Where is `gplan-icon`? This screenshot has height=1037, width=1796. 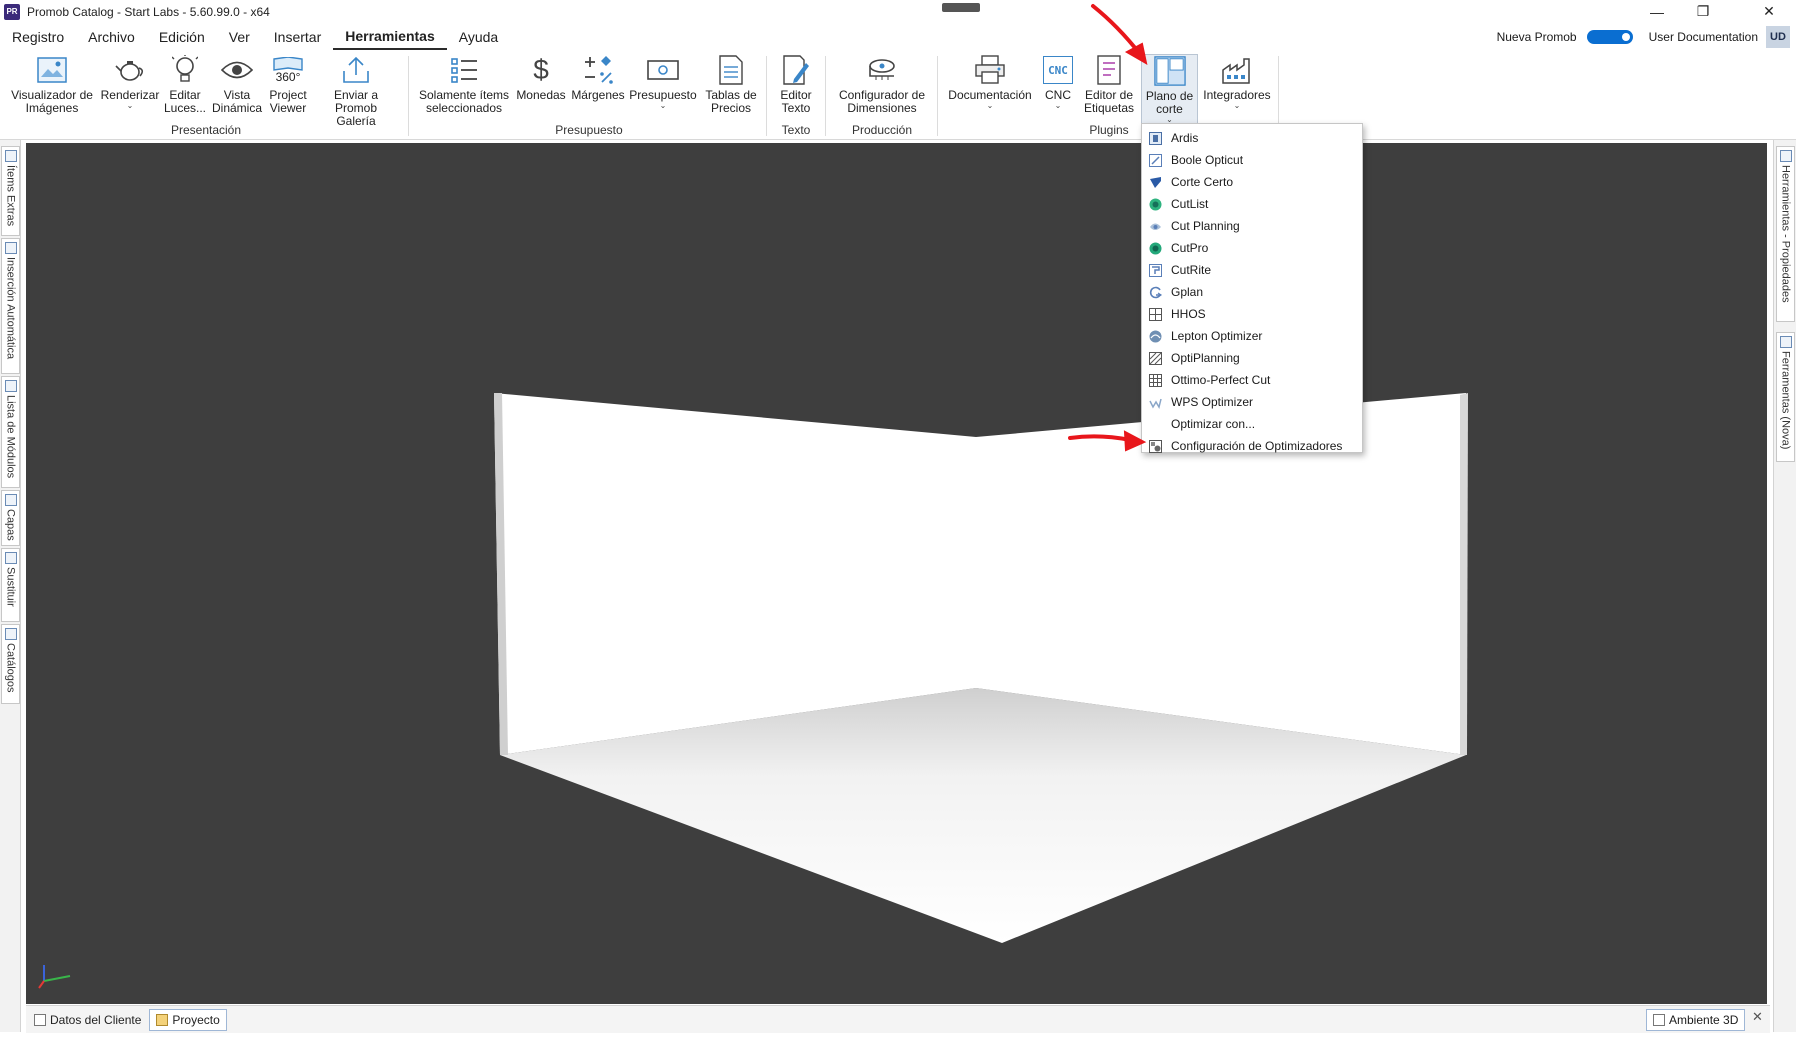 gplan-icon is located at coordinates (1155, 292).